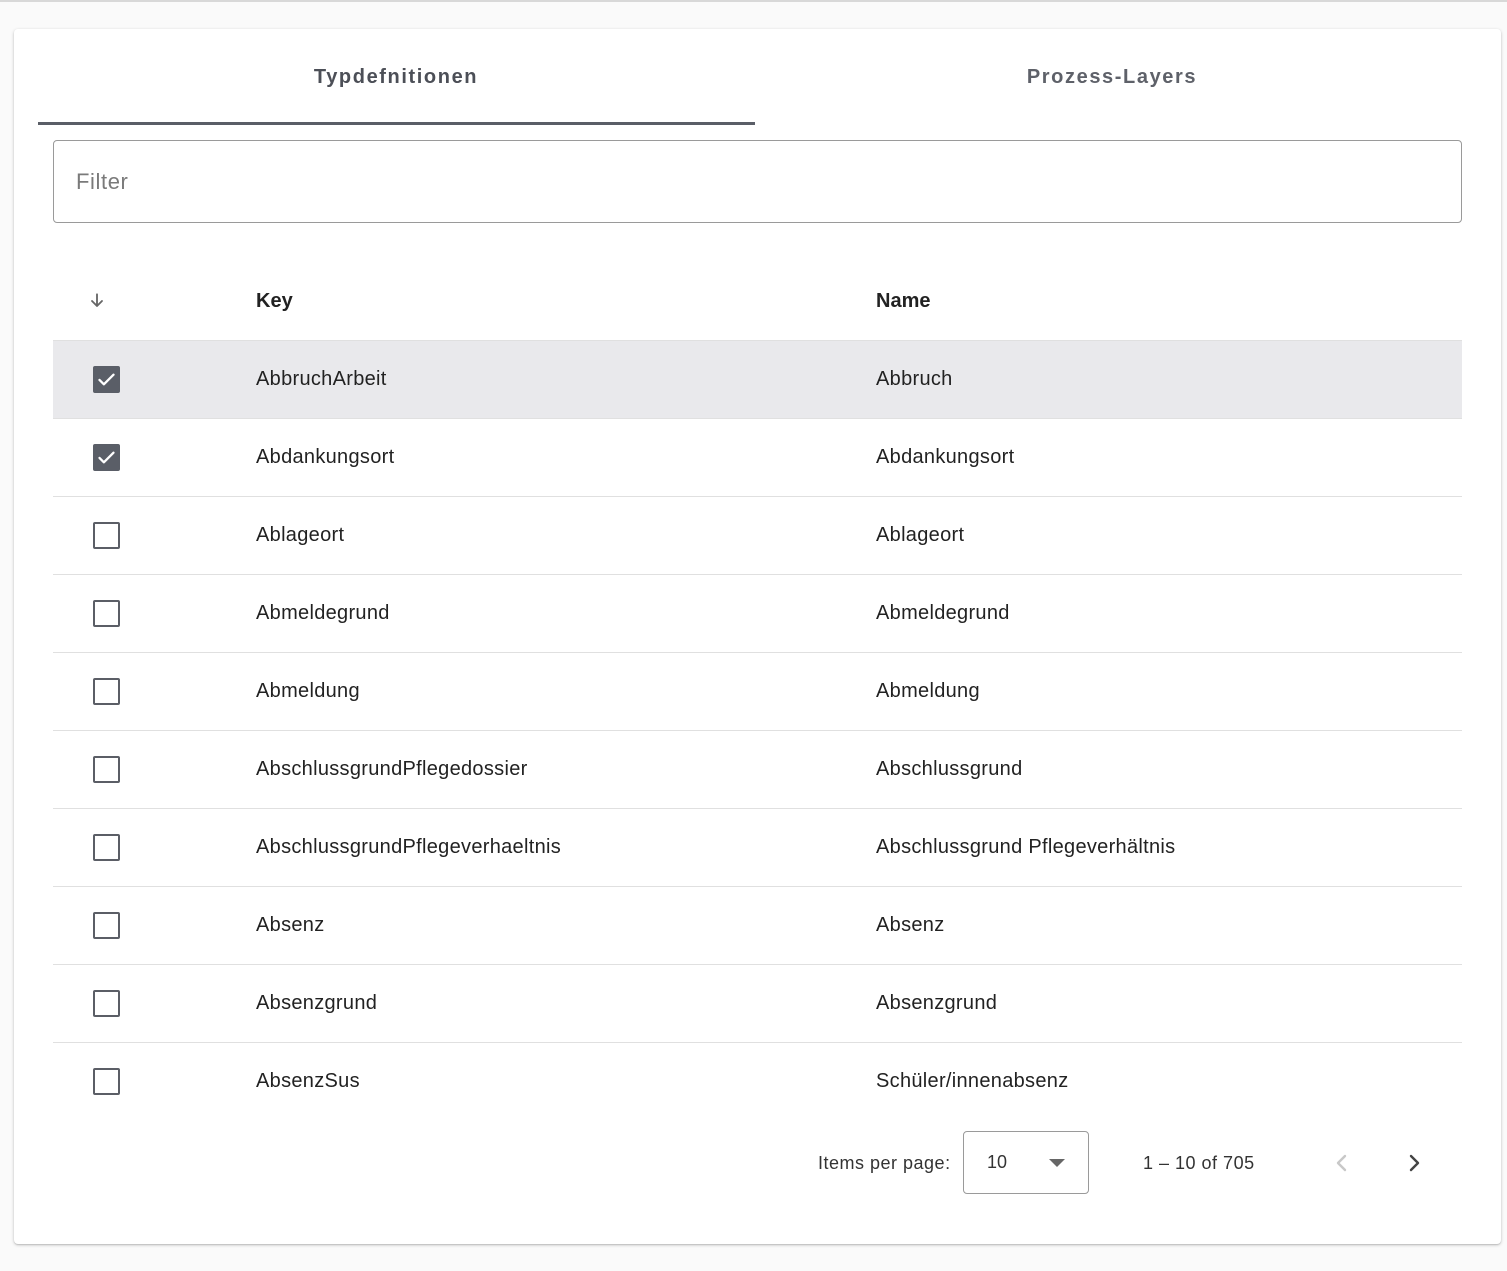 This screenshot has height=1271, width=1507. I want to click on table-row: Ablageort Ablageort, so click(757, 536).